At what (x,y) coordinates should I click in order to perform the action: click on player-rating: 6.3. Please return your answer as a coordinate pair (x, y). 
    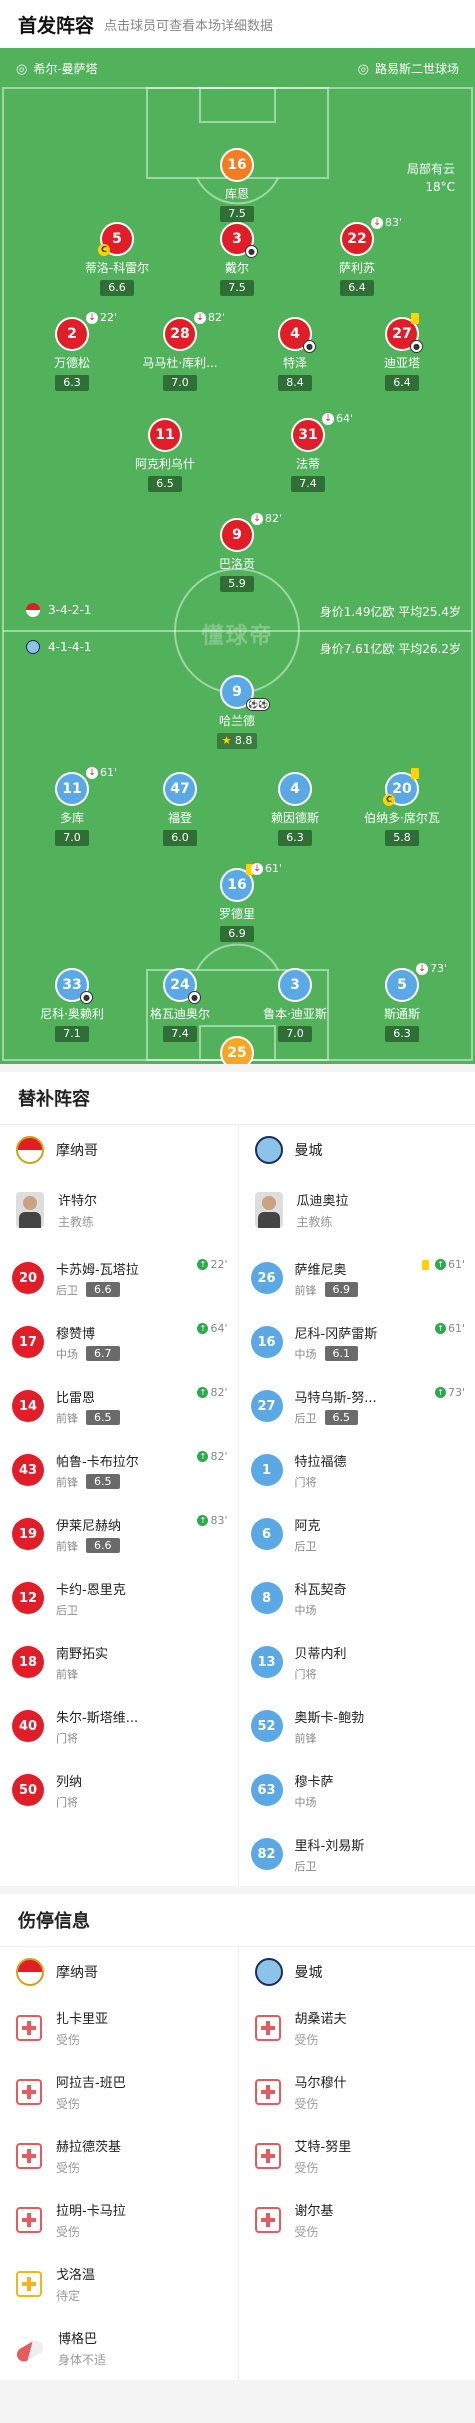
    Looking at the image, I should click on (402, 1034).